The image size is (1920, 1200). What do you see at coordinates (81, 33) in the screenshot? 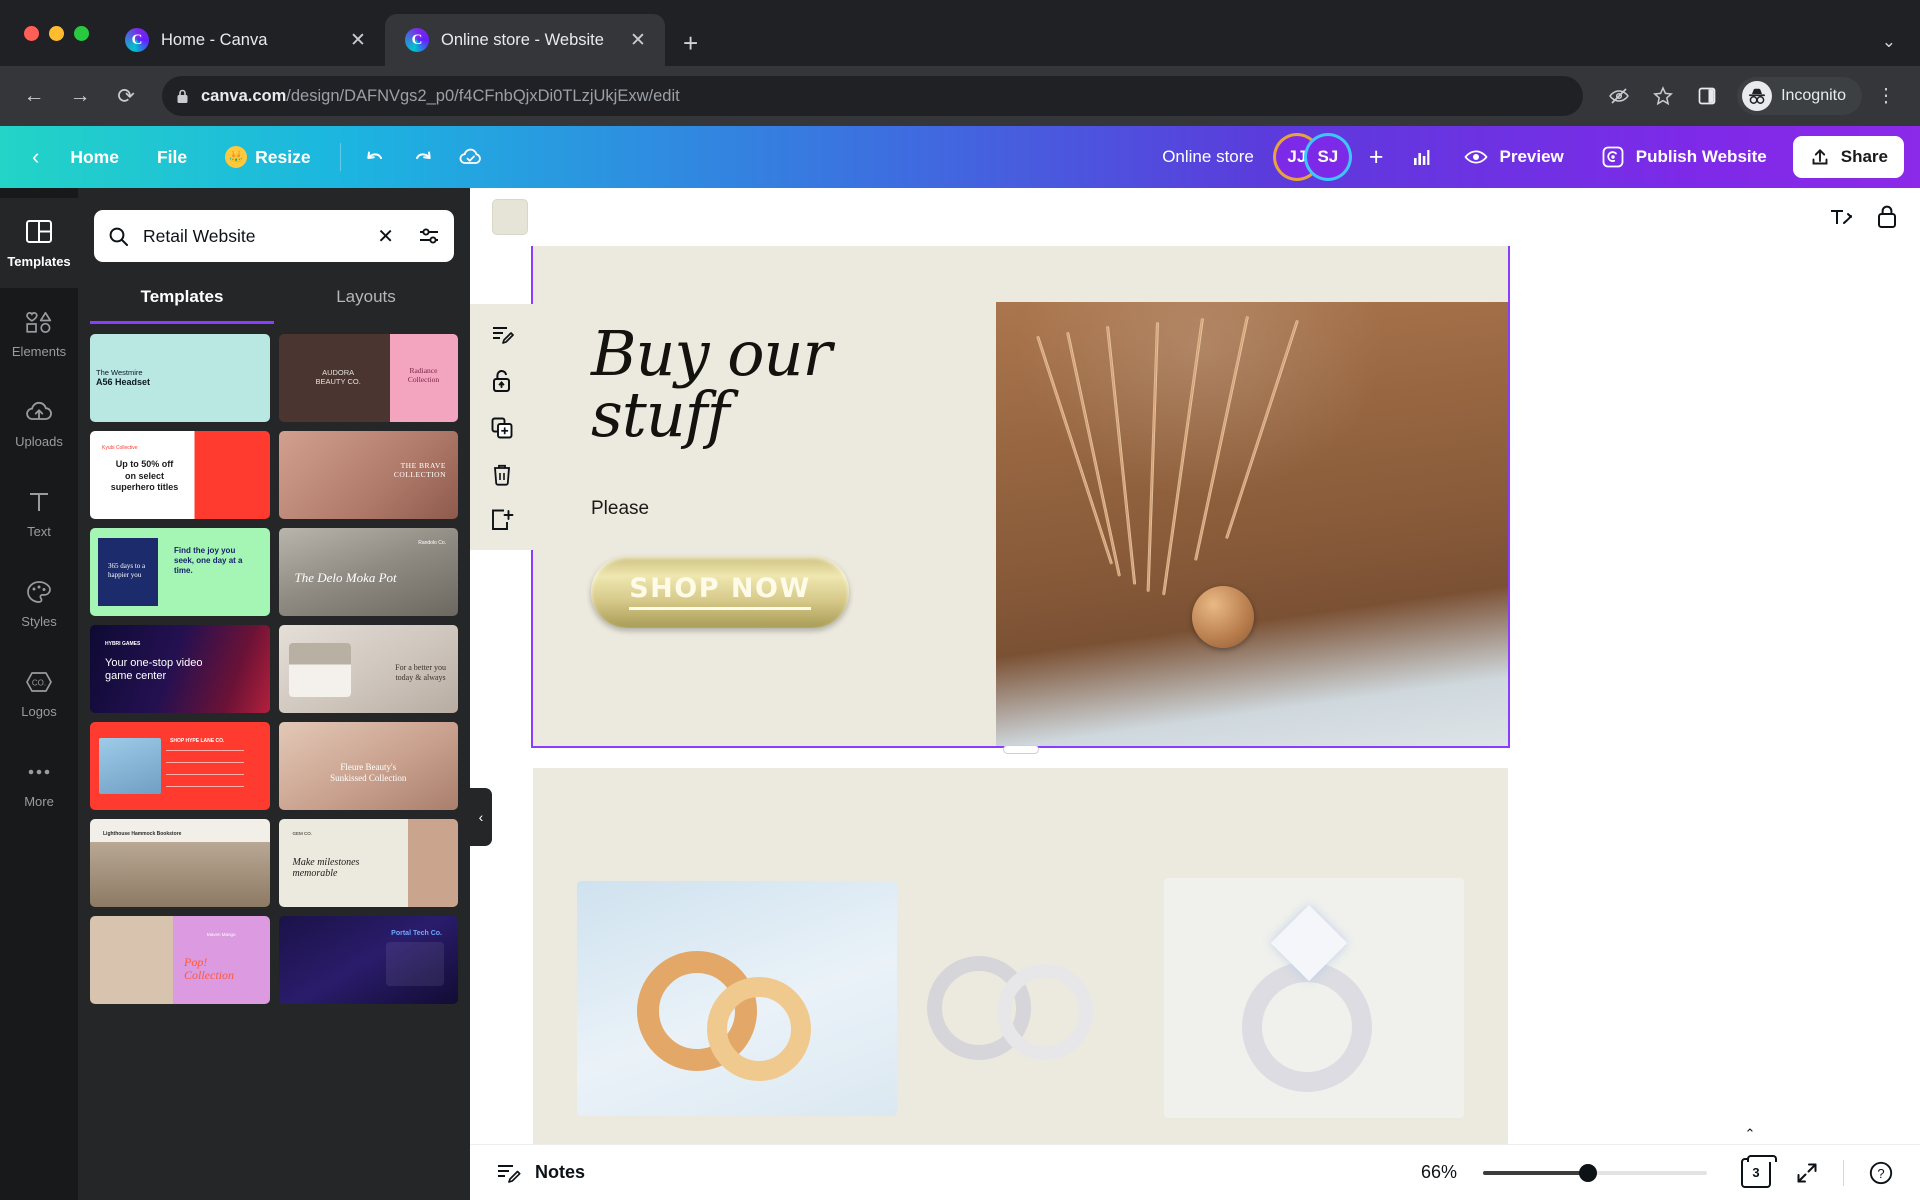
I see `maximize-window-button` at bounding box center [81, 33].